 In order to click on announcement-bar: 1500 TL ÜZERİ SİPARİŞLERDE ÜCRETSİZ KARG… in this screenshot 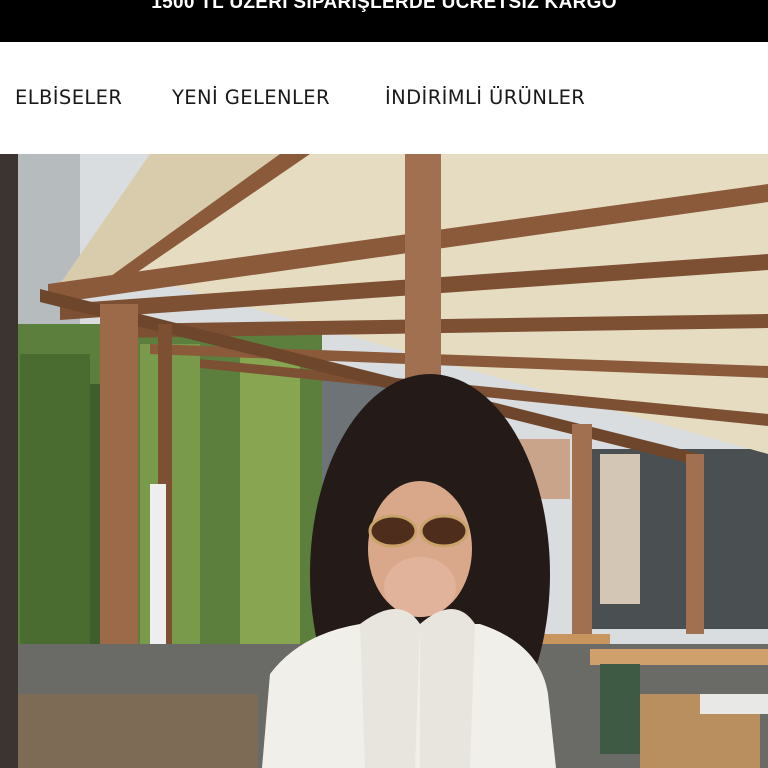, I will do `click(384, 21)`.